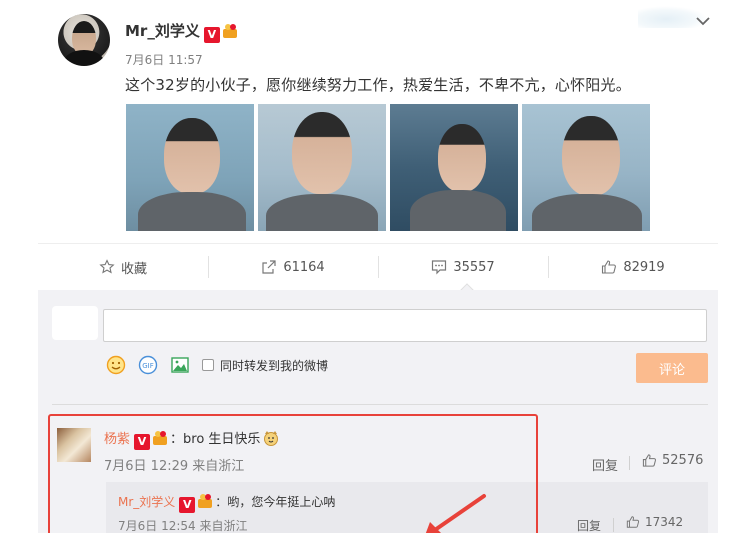  What do you see at coordinates (405, 325) in the screenshot?
I see `comment-input` at bounding box center [405, 325].